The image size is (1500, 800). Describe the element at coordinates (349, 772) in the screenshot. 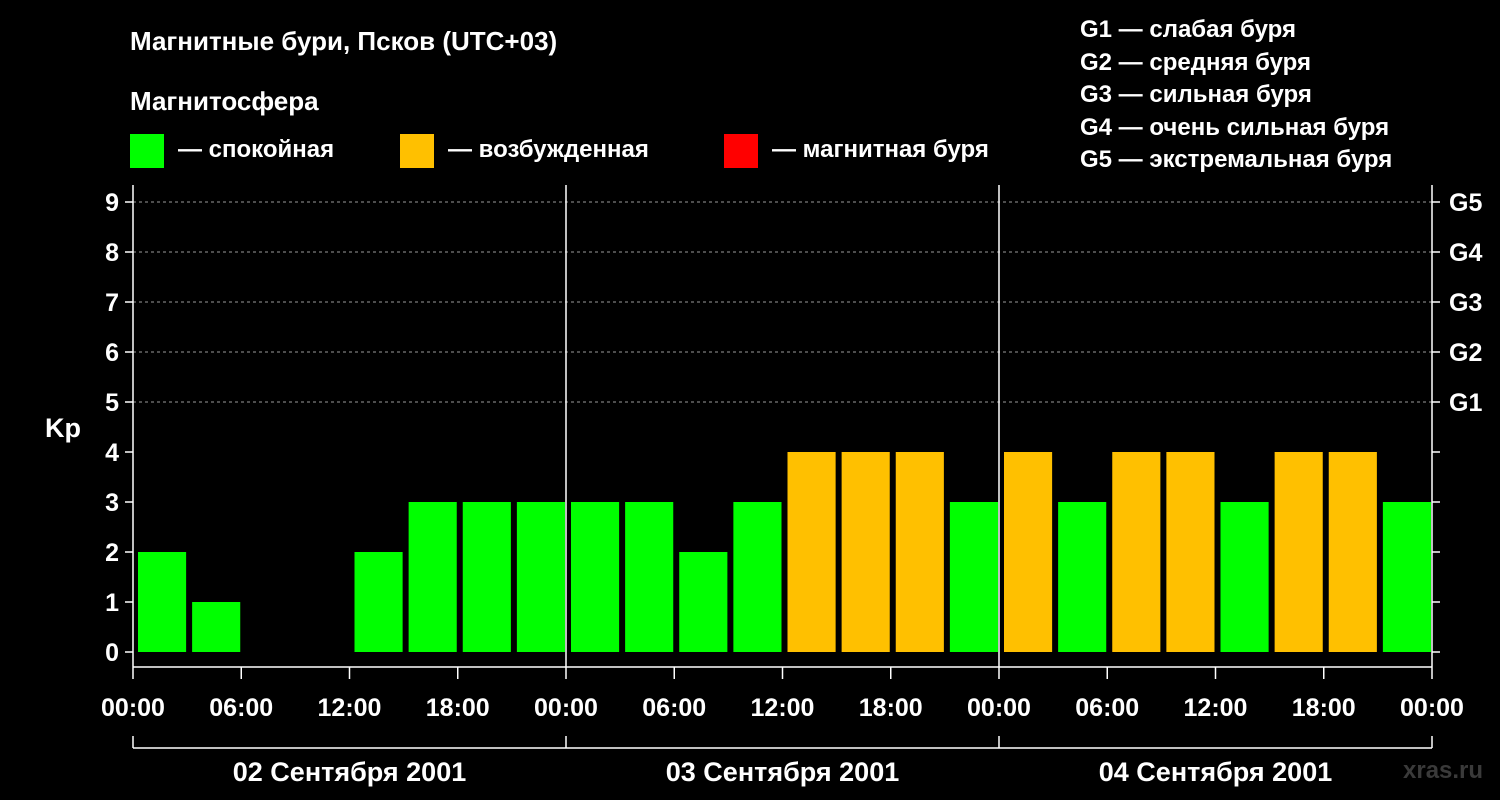

I see `day-label: 02 Сентября 2001` at that location.